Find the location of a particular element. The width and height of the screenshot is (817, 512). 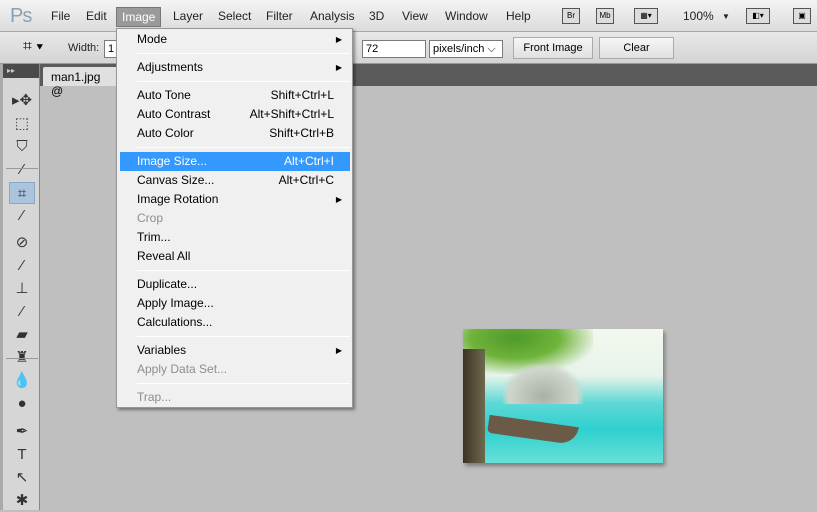

menu-item-label: Auto Contrast is located at coordinates (174, 114).